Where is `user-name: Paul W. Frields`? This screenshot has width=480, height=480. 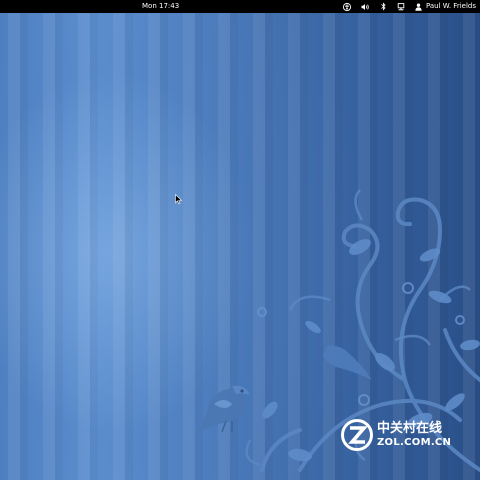 user-name: Paul W. Frields is located at coordinates (450, 6).